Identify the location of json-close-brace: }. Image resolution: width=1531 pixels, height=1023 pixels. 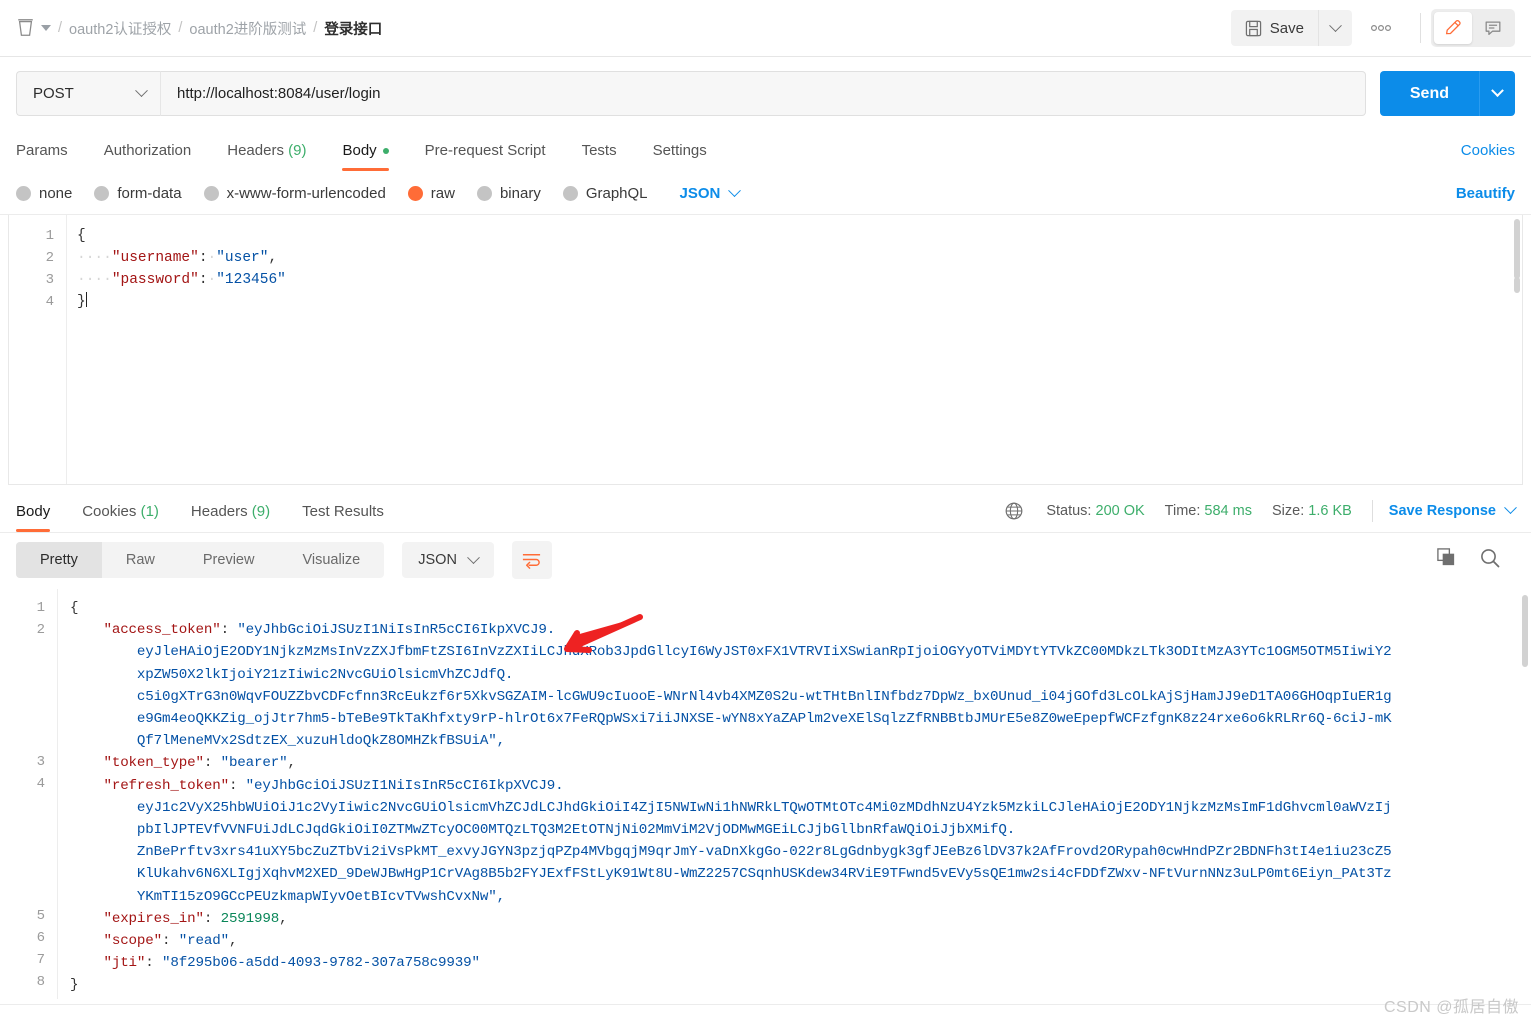
(74, 985).